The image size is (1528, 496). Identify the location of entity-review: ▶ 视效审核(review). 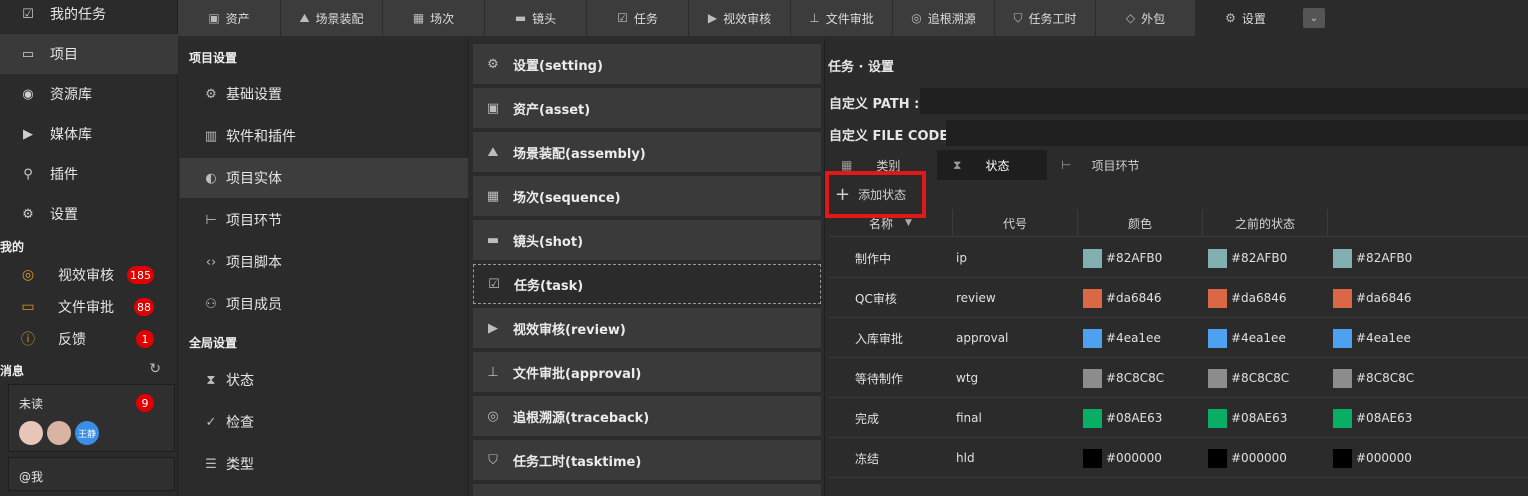
(647, 328).